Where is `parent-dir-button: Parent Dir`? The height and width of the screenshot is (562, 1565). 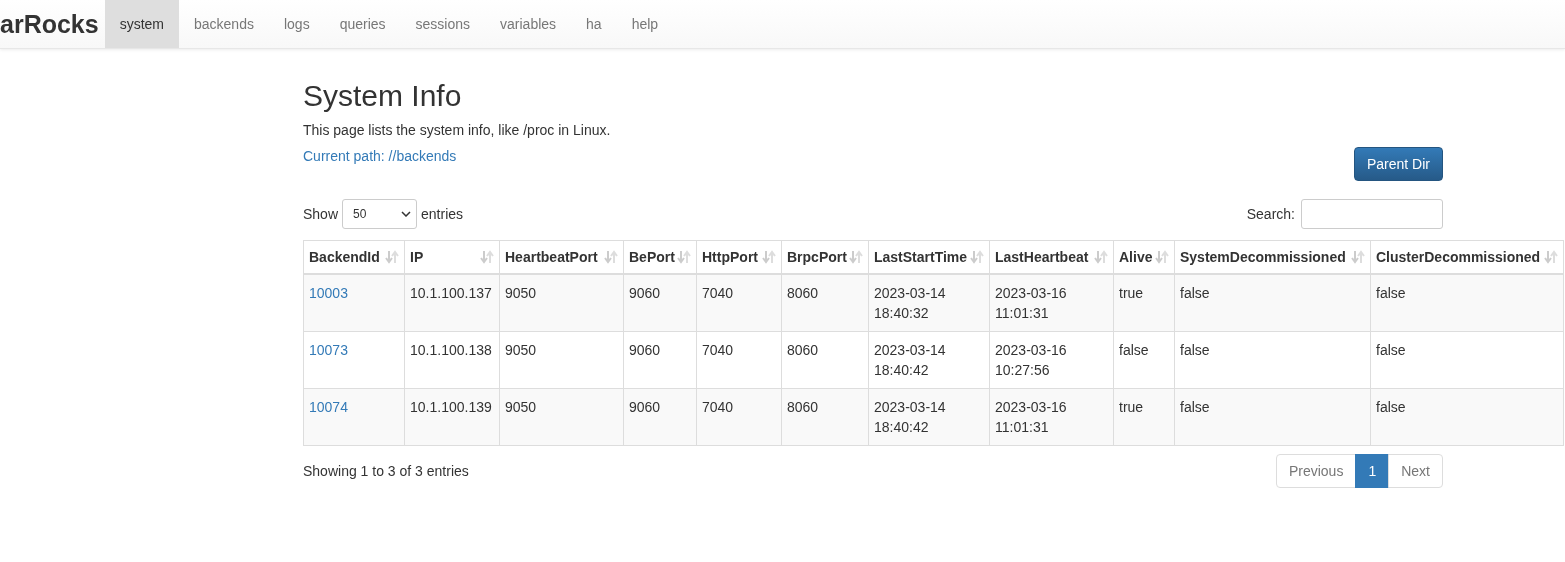 parent-dir-button: Parent Dir is located at coordinates (1398, 164).